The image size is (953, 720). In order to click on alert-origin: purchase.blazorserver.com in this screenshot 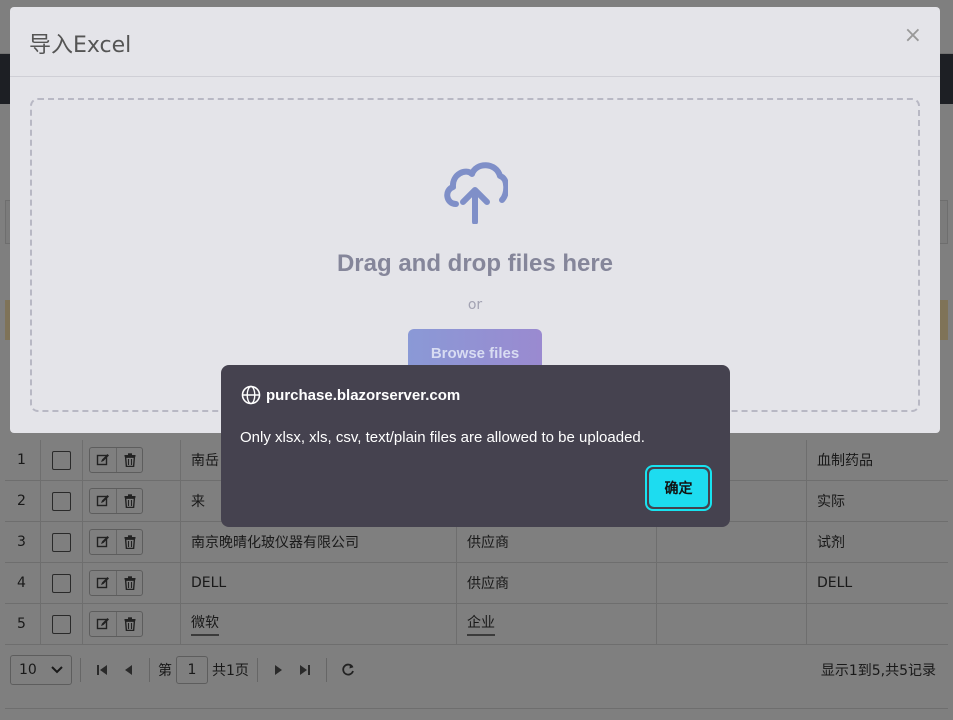, I will do `click(350, 395)`.